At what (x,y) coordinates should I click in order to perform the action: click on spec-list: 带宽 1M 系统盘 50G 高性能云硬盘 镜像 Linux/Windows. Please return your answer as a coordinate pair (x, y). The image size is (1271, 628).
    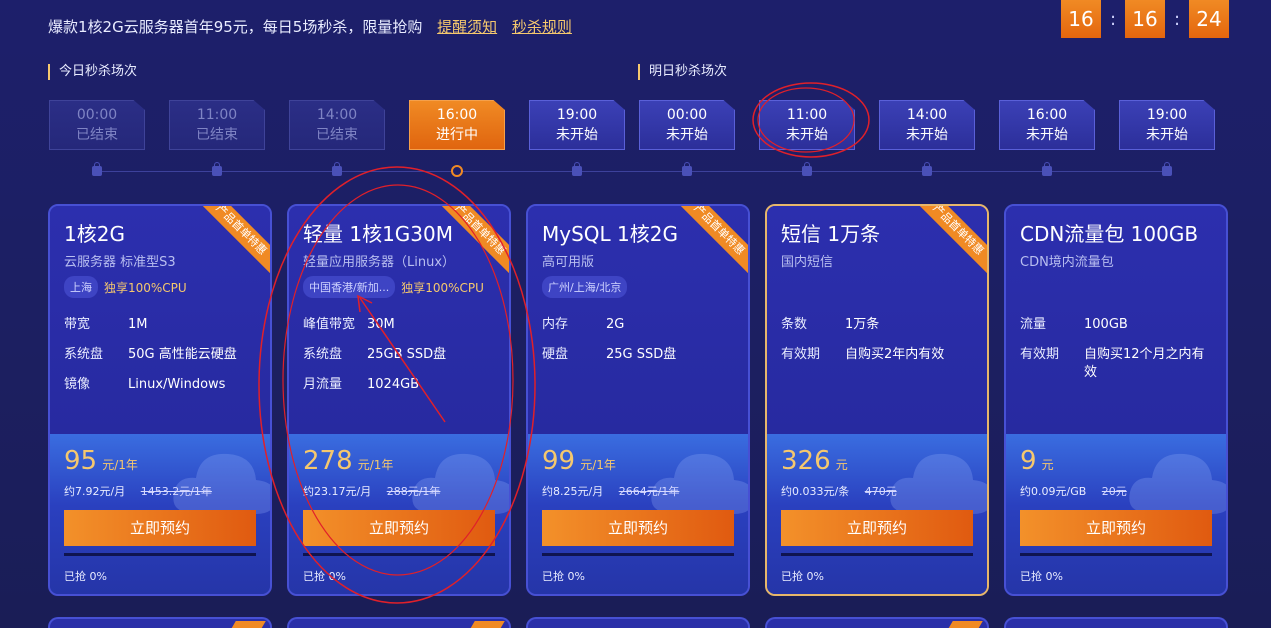
    Looking at the image, I should click on (162, 361).